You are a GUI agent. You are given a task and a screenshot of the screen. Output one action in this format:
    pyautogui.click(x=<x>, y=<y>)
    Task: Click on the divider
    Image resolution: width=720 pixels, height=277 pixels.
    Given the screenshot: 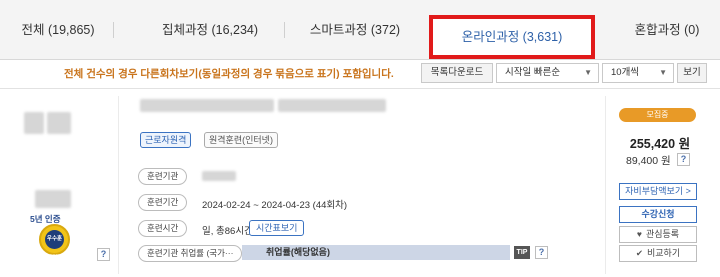 What is the action you would take?
    pyautogui.click(x=360, y=88)
    